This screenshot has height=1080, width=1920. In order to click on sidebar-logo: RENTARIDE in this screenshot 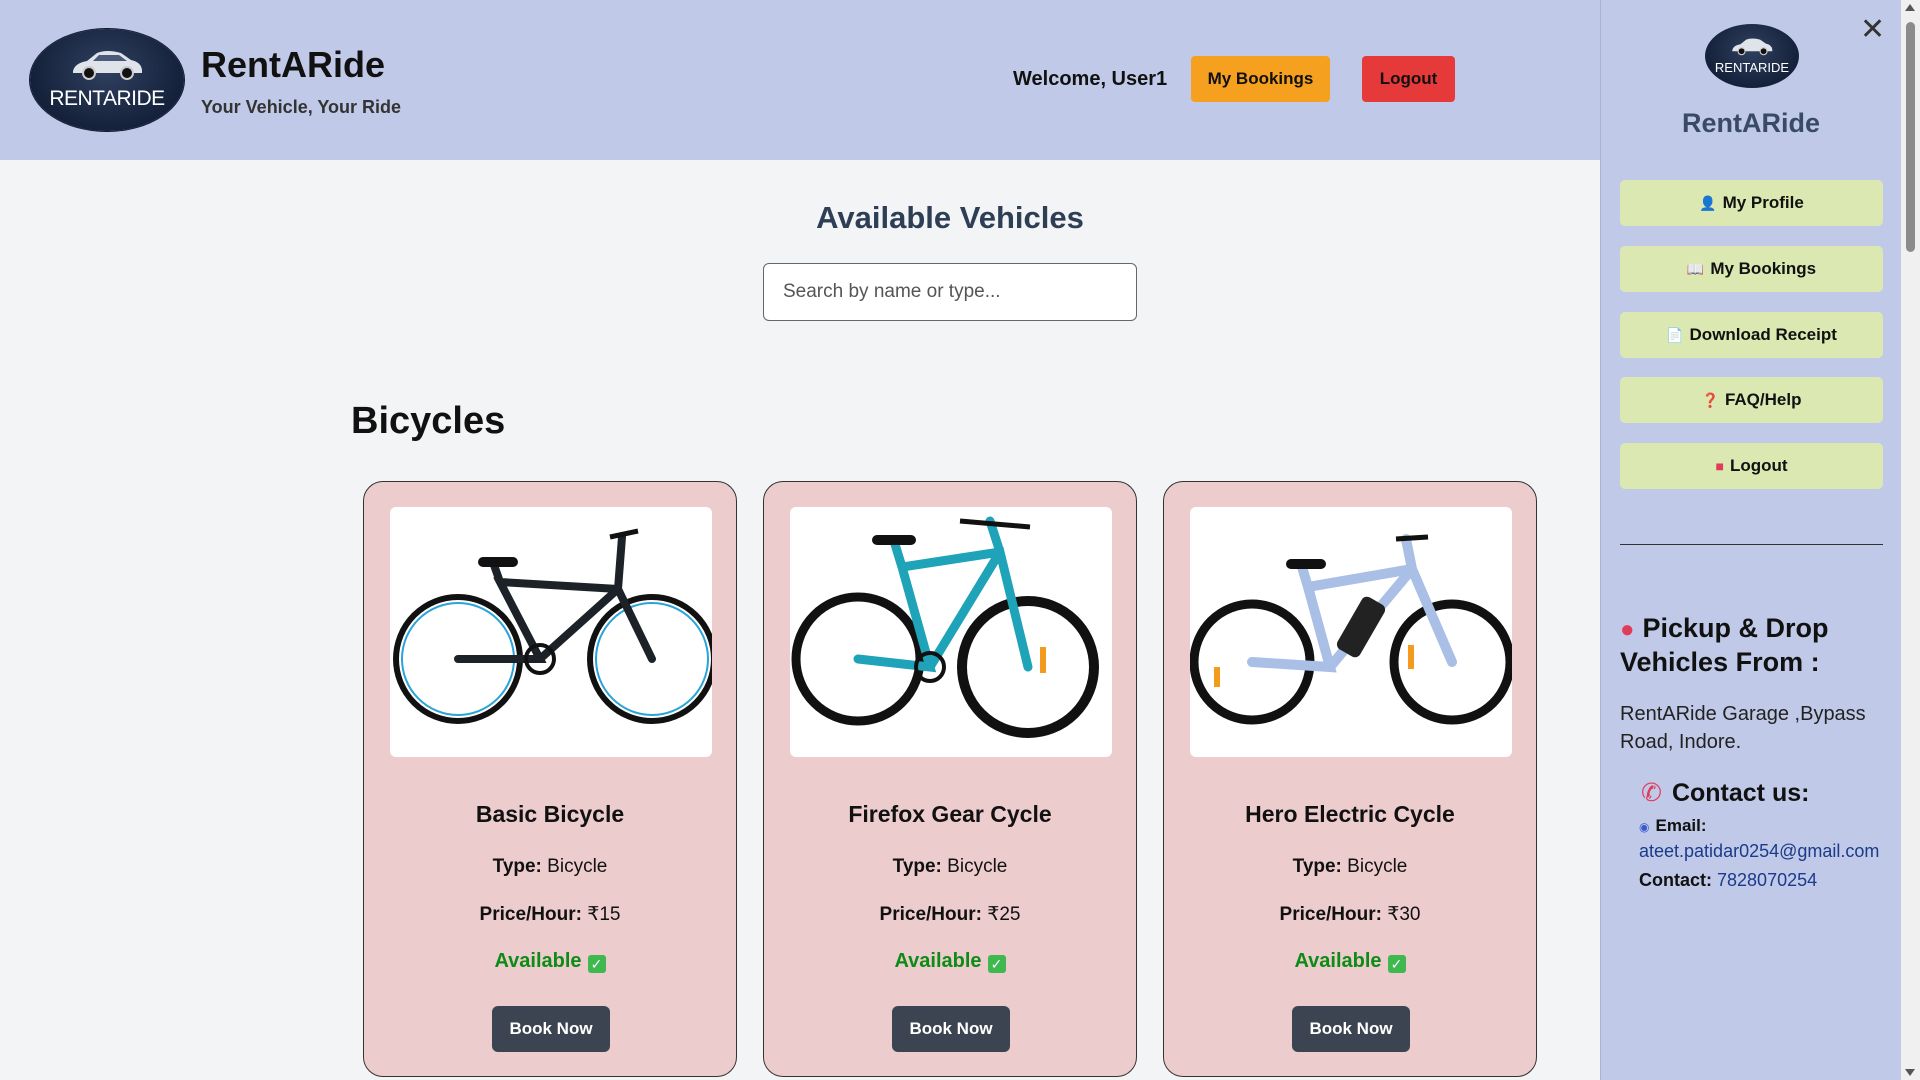, I will do `click(1752, 56)`.